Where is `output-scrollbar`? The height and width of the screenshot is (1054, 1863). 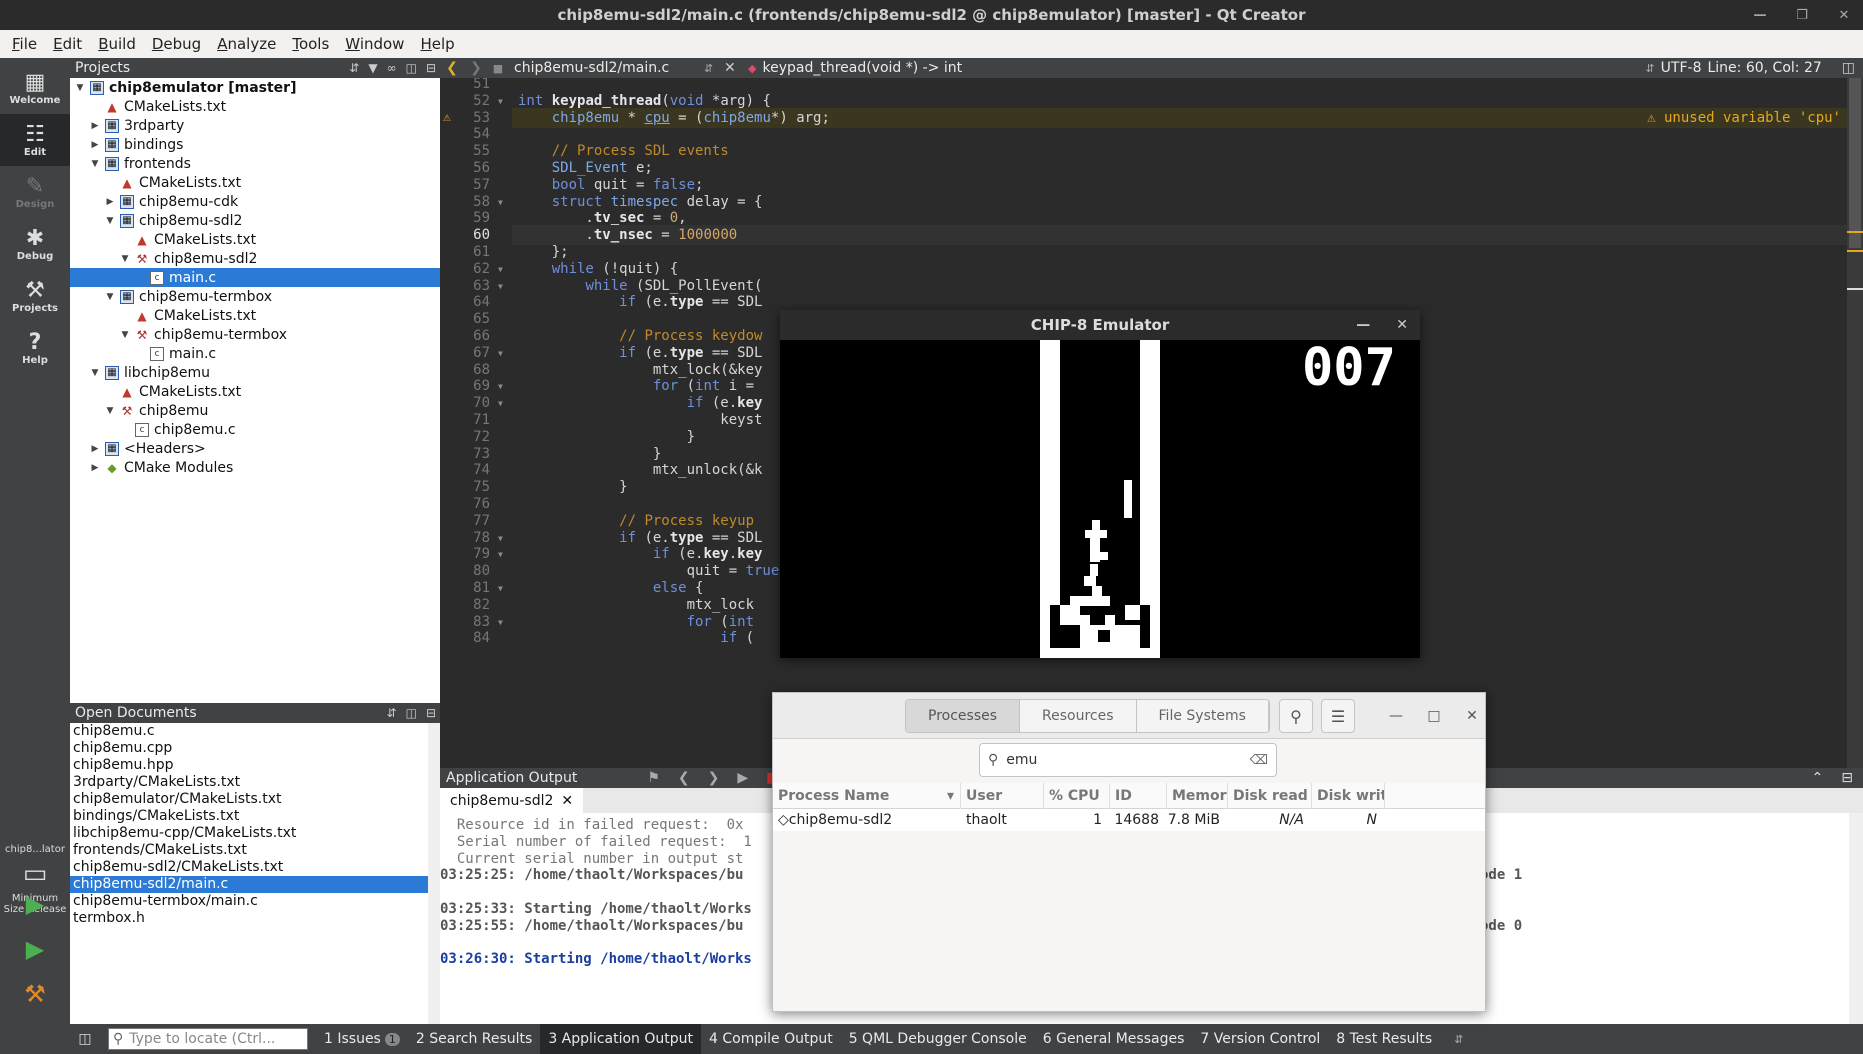
output-scrollbar is located at coordinates (1856, 918).